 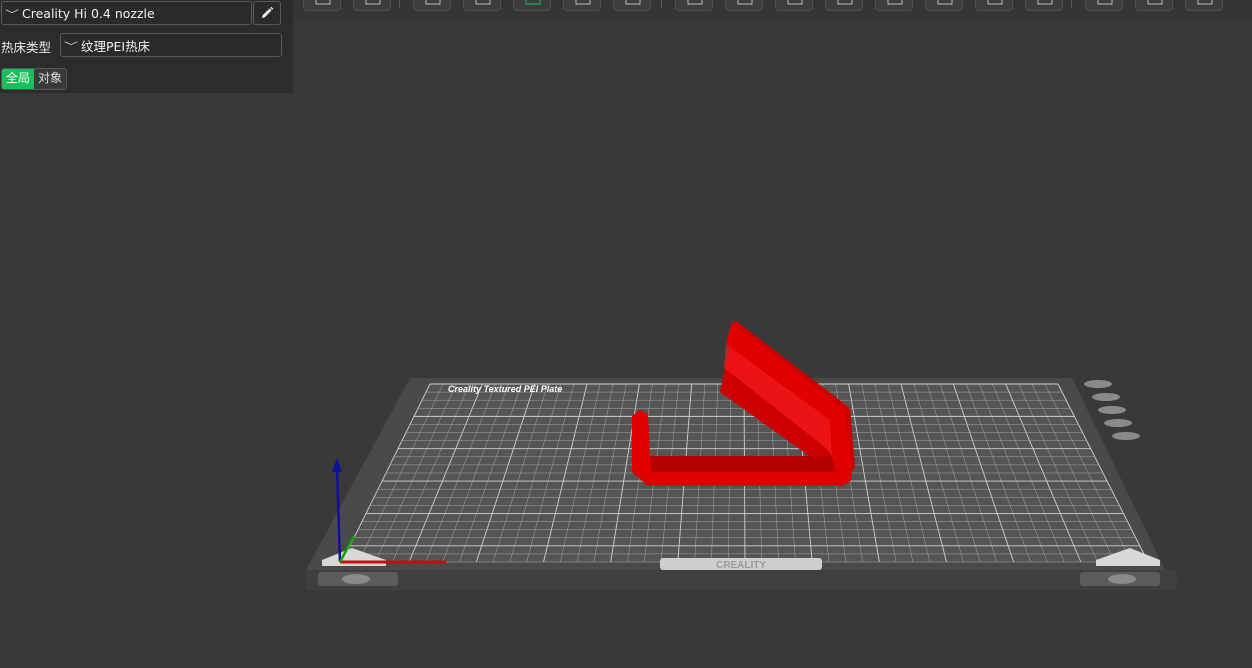 What do you see at coordinates (582, 5) in the screenshot?
I see `split-objects-button` at bounding box center [582, 5].